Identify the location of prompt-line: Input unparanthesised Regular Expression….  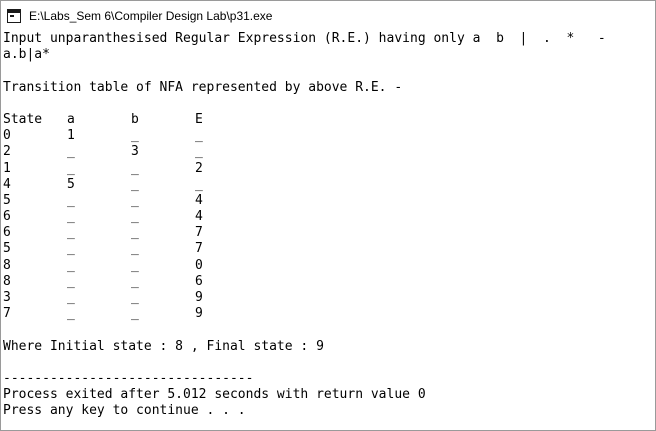
(304, 38).